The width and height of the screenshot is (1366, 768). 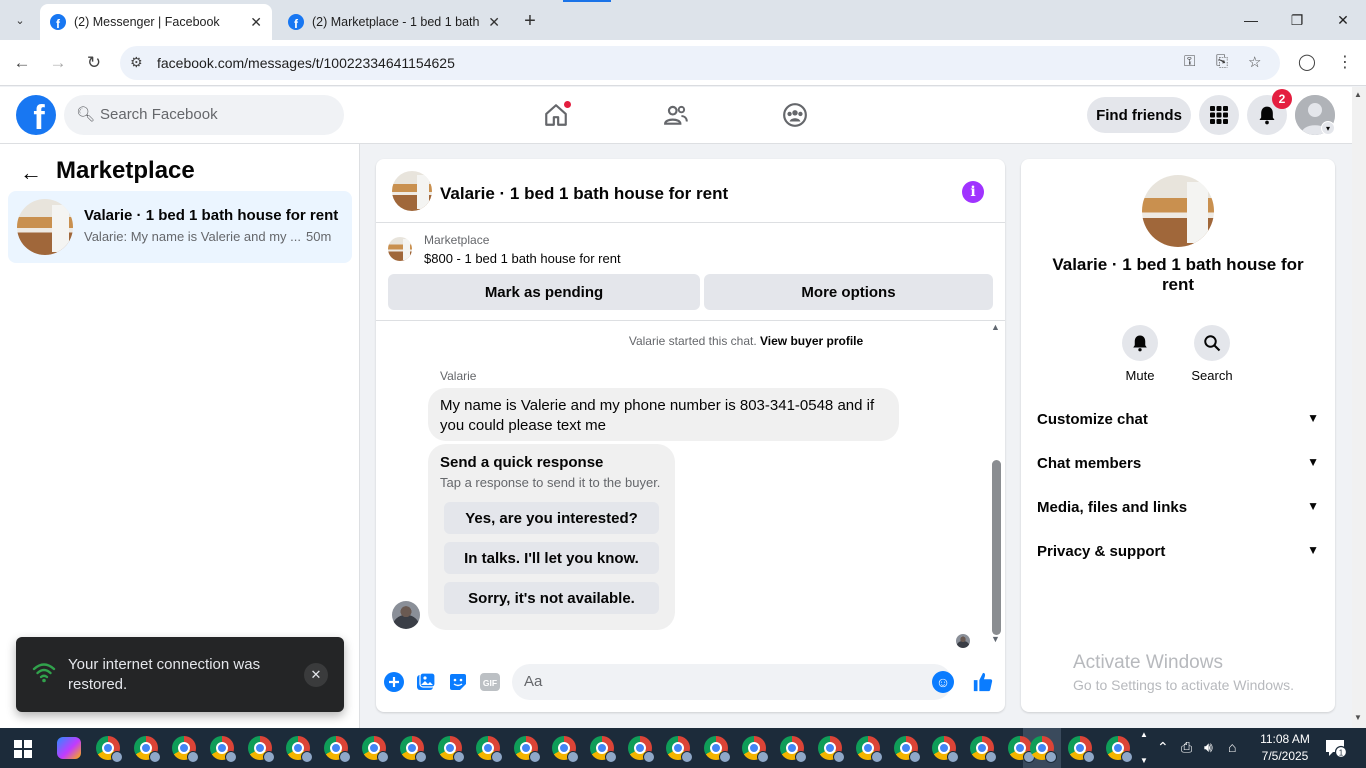 I want to click on mark-as-pending-button: Mark as pending, so click(x=544, y=292).